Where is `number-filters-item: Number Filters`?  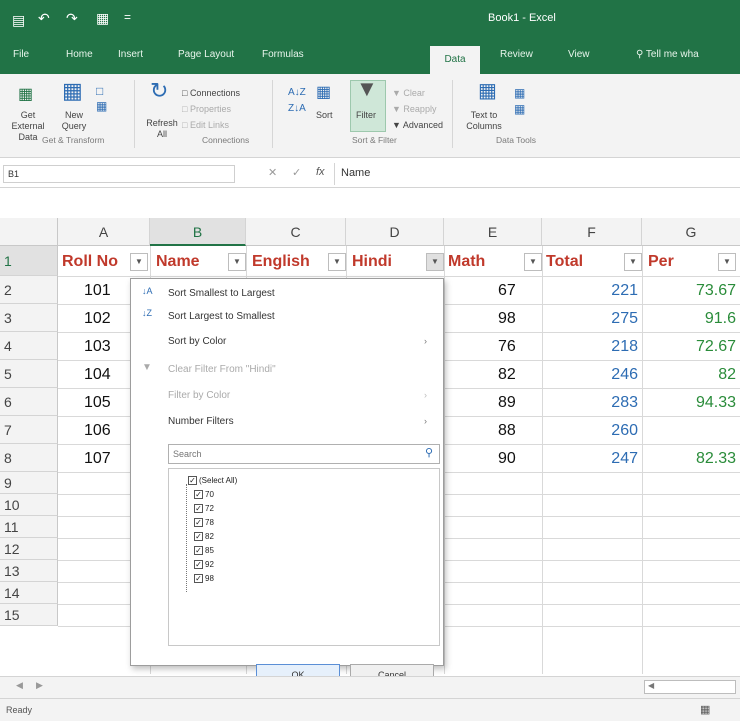 number-filters-item: Number Filters is located at coordinates (201, 421).